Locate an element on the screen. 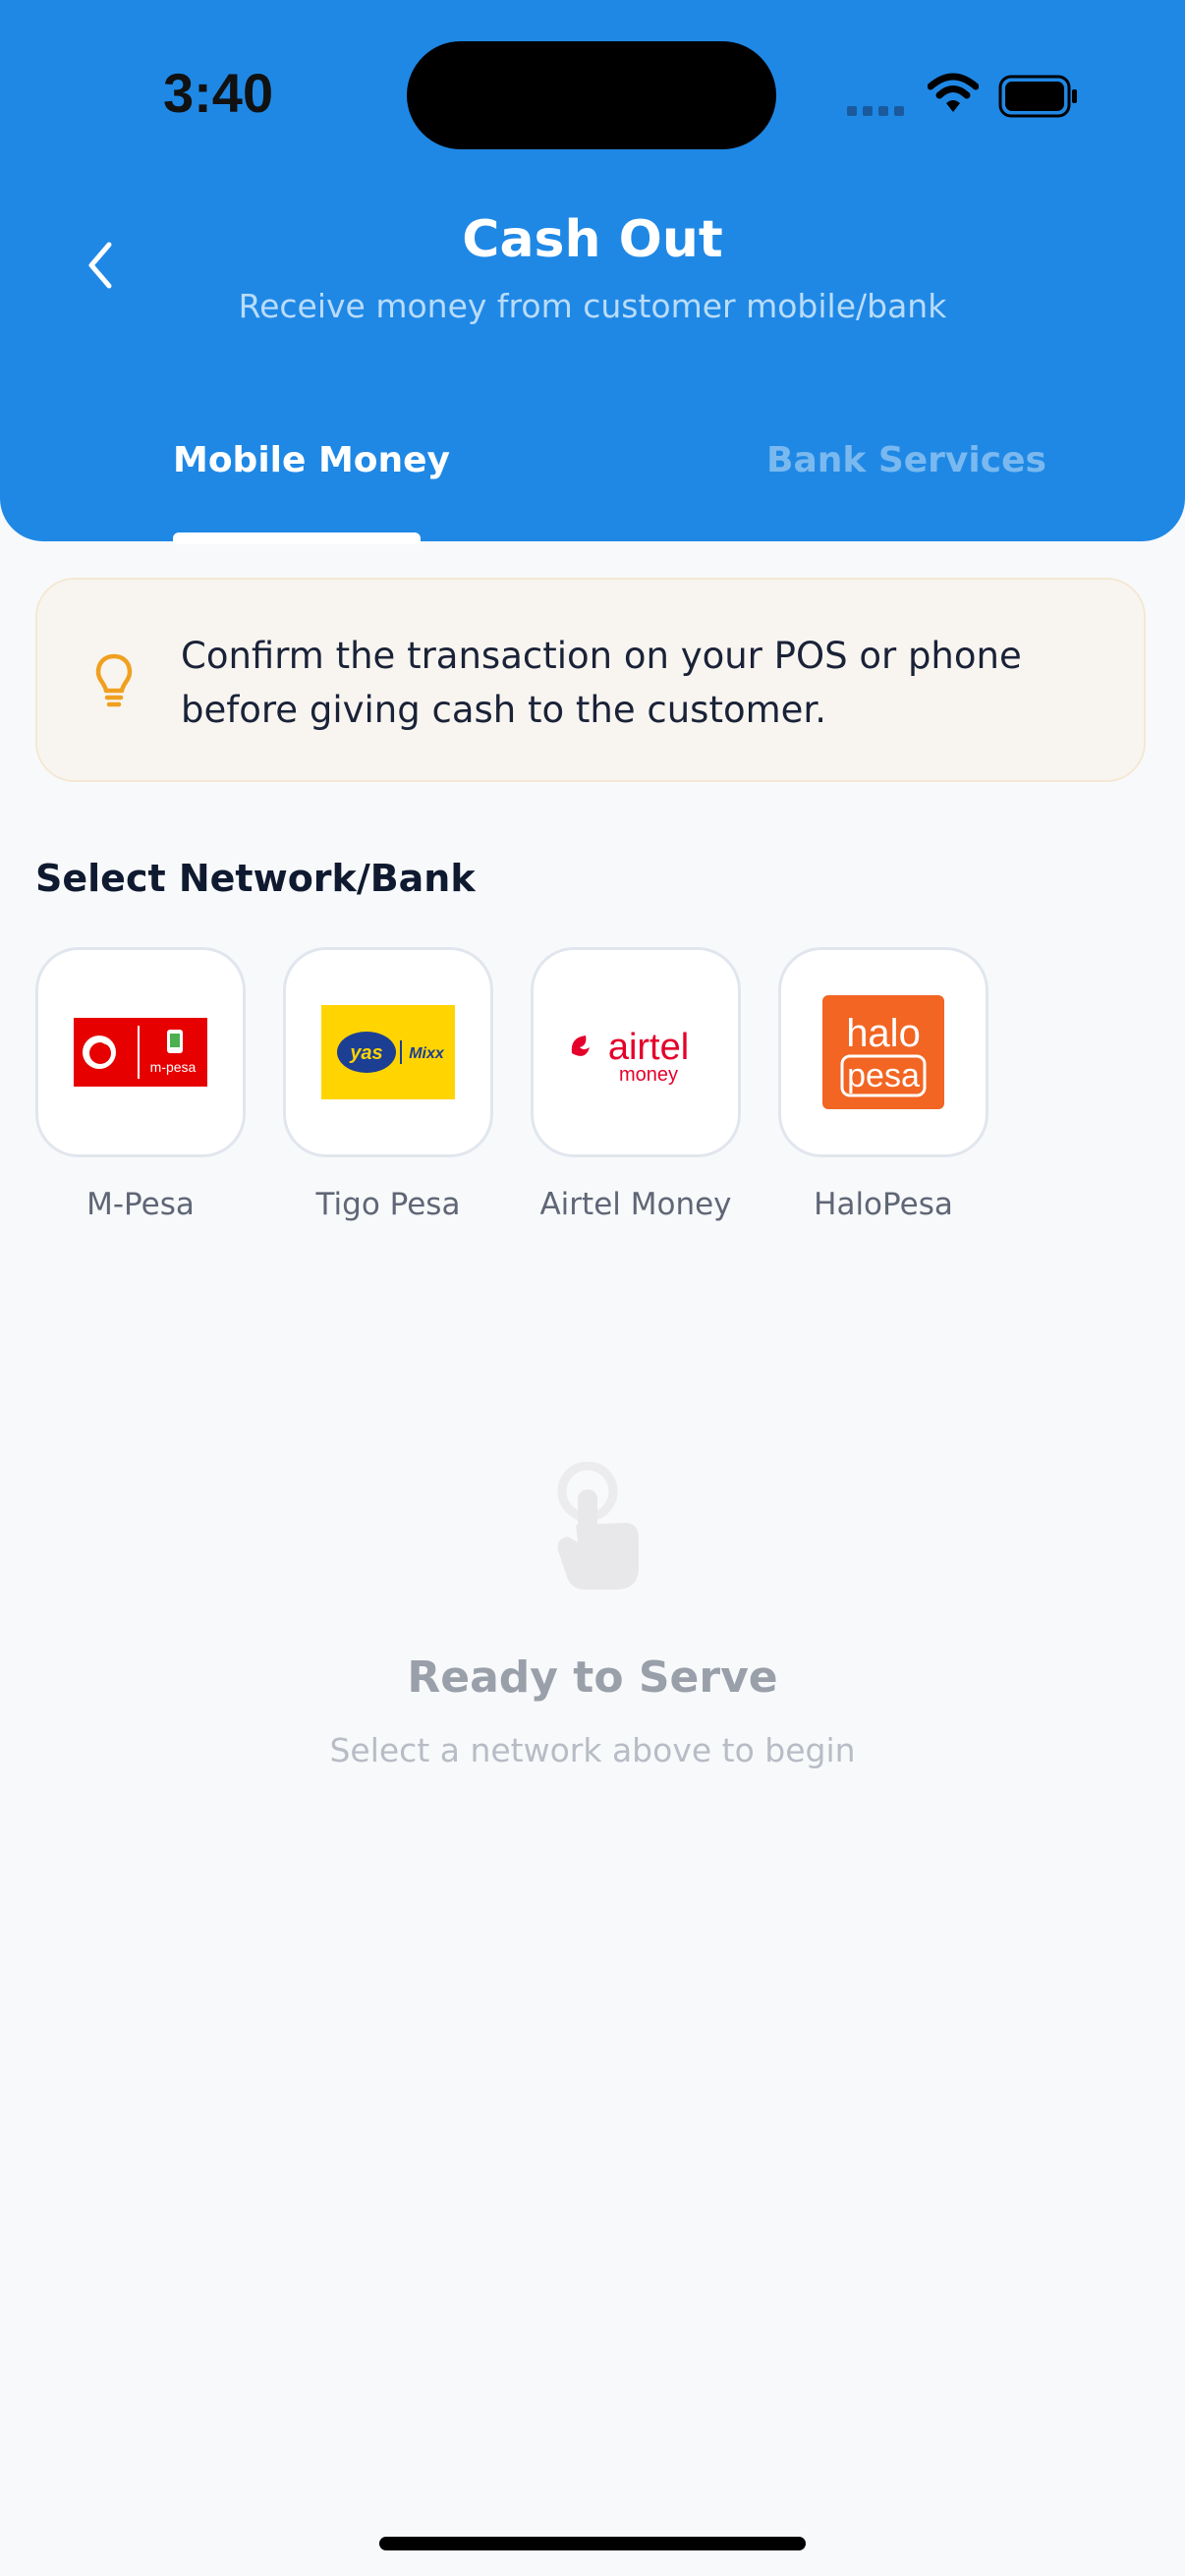 This screenshot has width=1185, height=2576. halopesa-logo: halo pesa is located at coordinates (883, 1052).